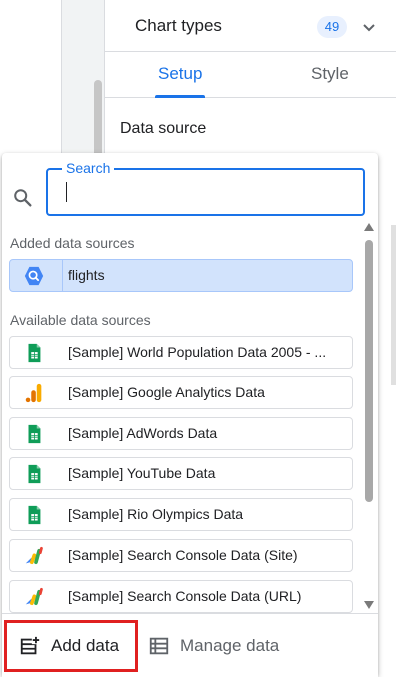 The width and height of the screenshot is (396, 677). I want to click on tab-style: Style, so click(330, 74).